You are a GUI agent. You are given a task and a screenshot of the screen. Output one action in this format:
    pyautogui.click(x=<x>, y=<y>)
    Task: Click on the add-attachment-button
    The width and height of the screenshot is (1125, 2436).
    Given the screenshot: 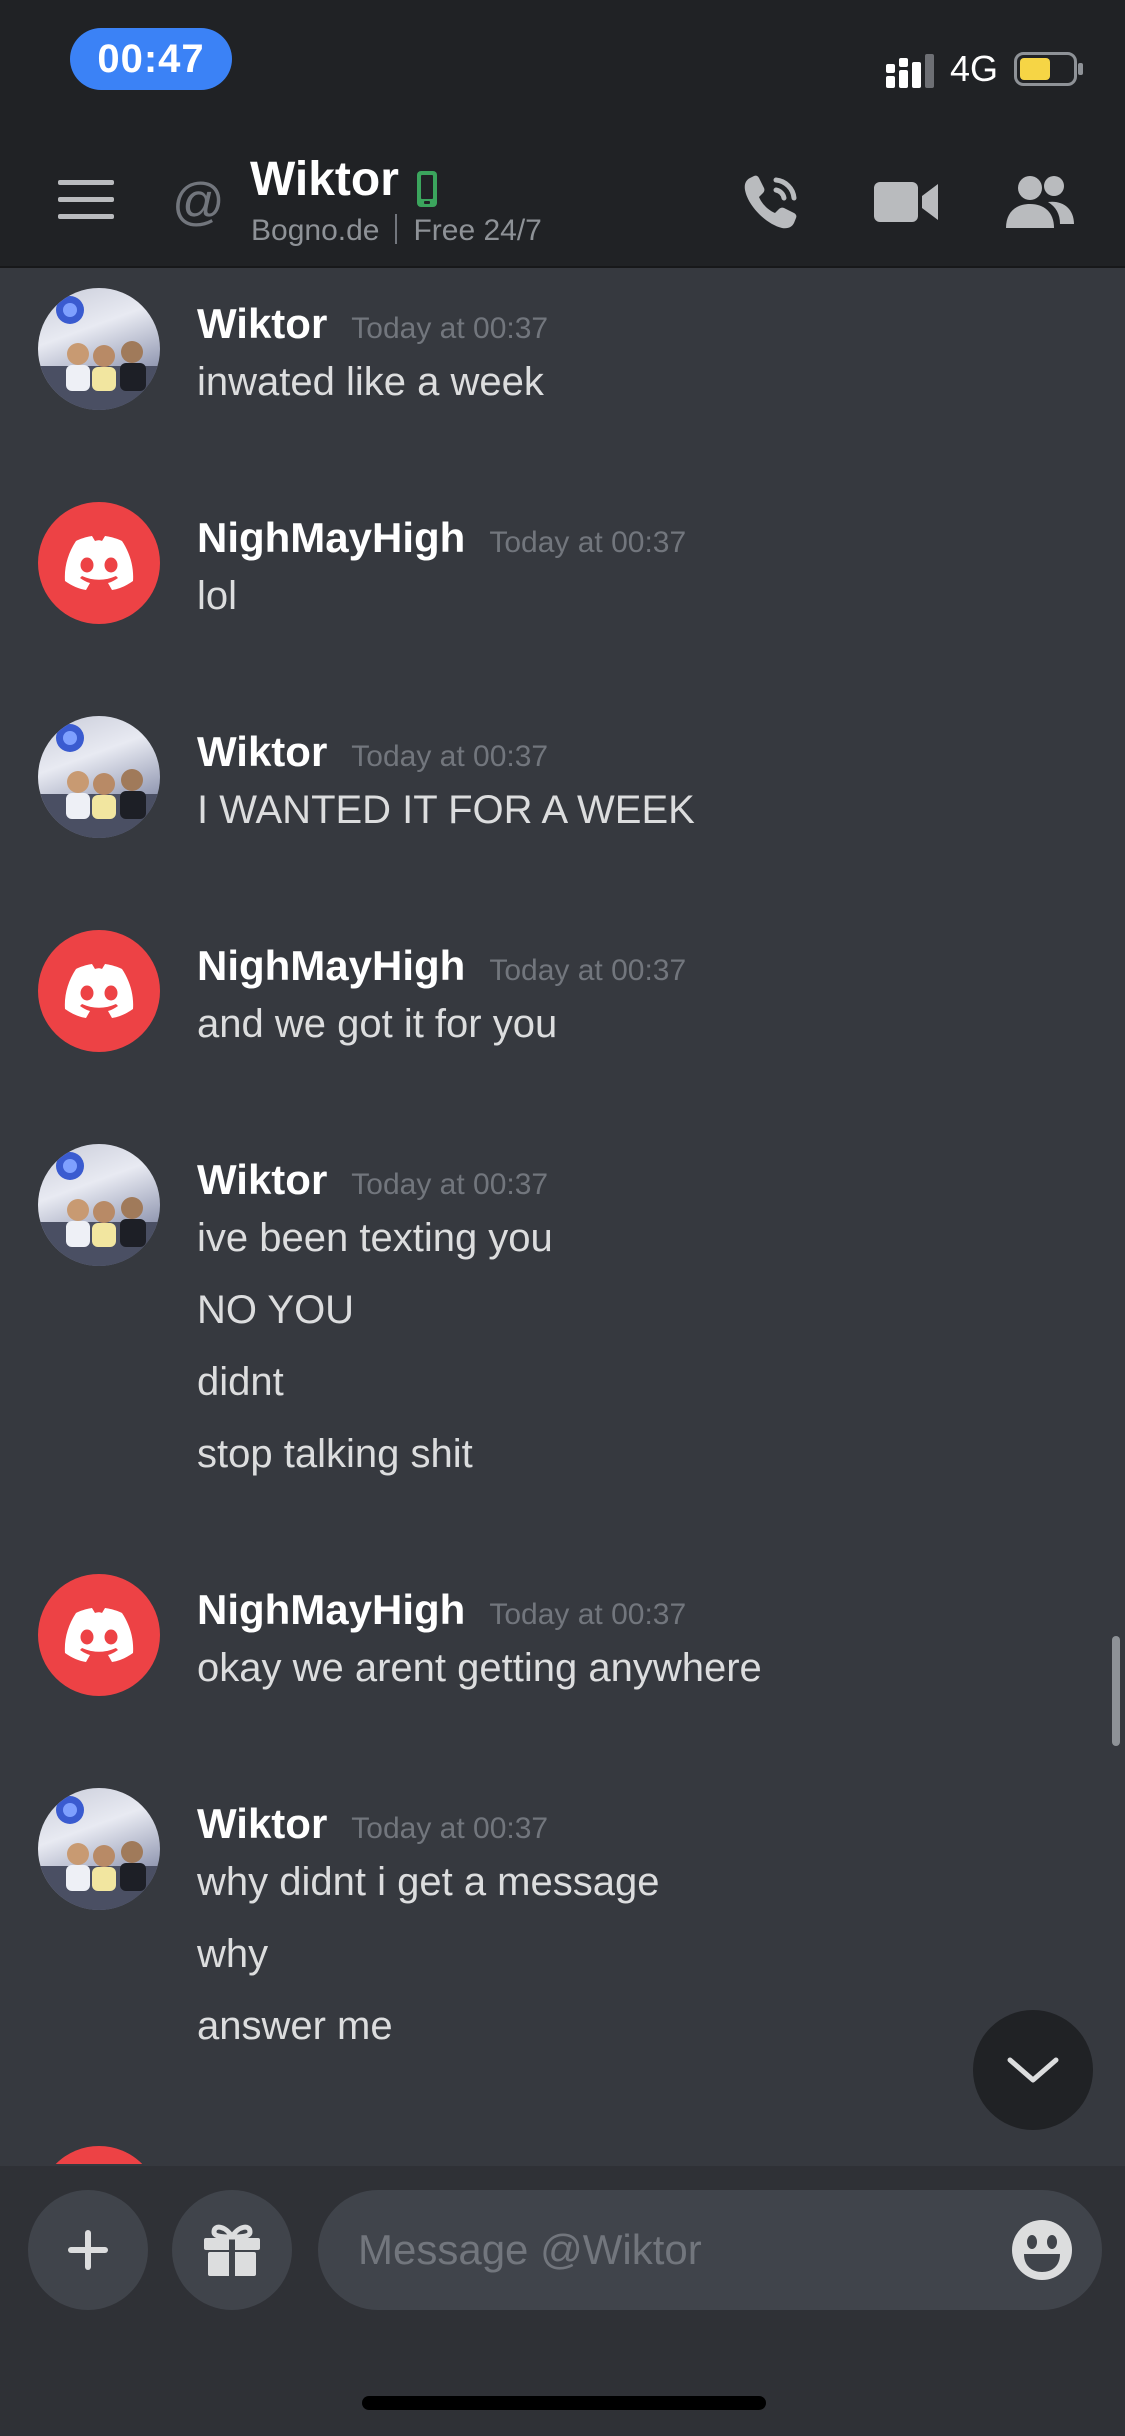 What is the action you would take?
    pyautogui.click(x=88, y=2250)
    